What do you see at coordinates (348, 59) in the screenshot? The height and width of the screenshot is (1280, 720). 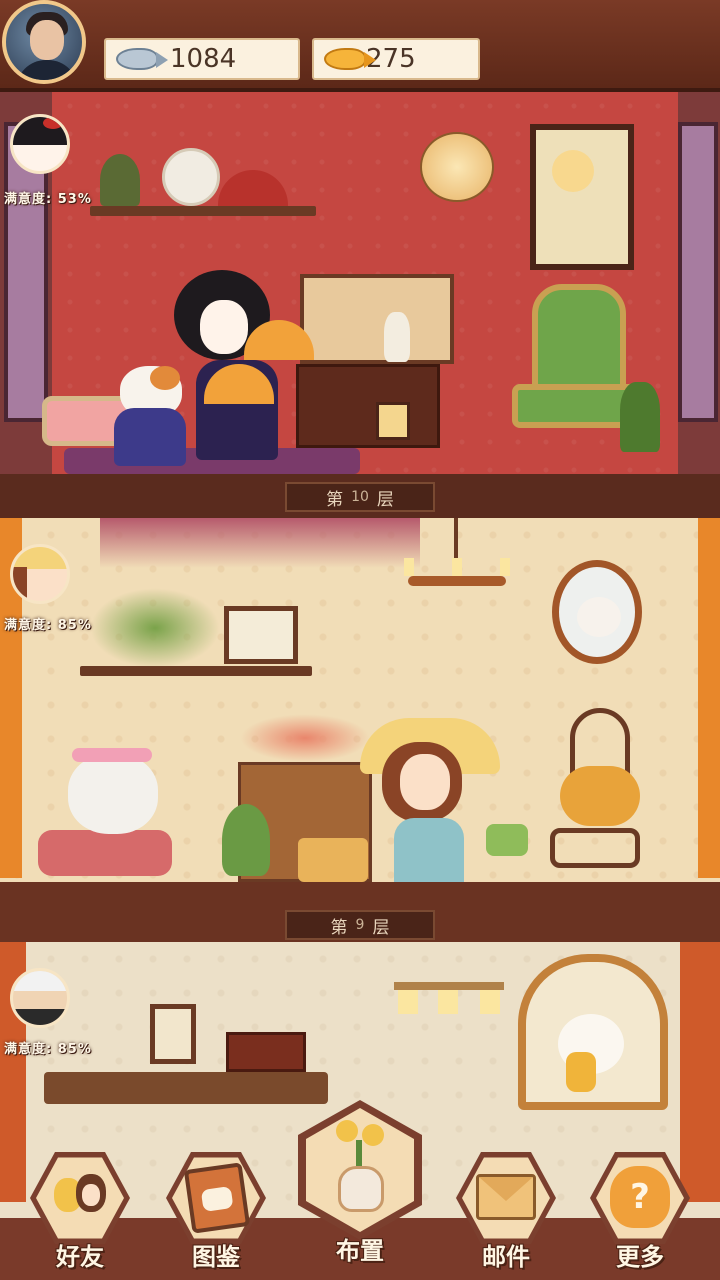 I see `gold-fish-icon` at bounding box center [348, 59].